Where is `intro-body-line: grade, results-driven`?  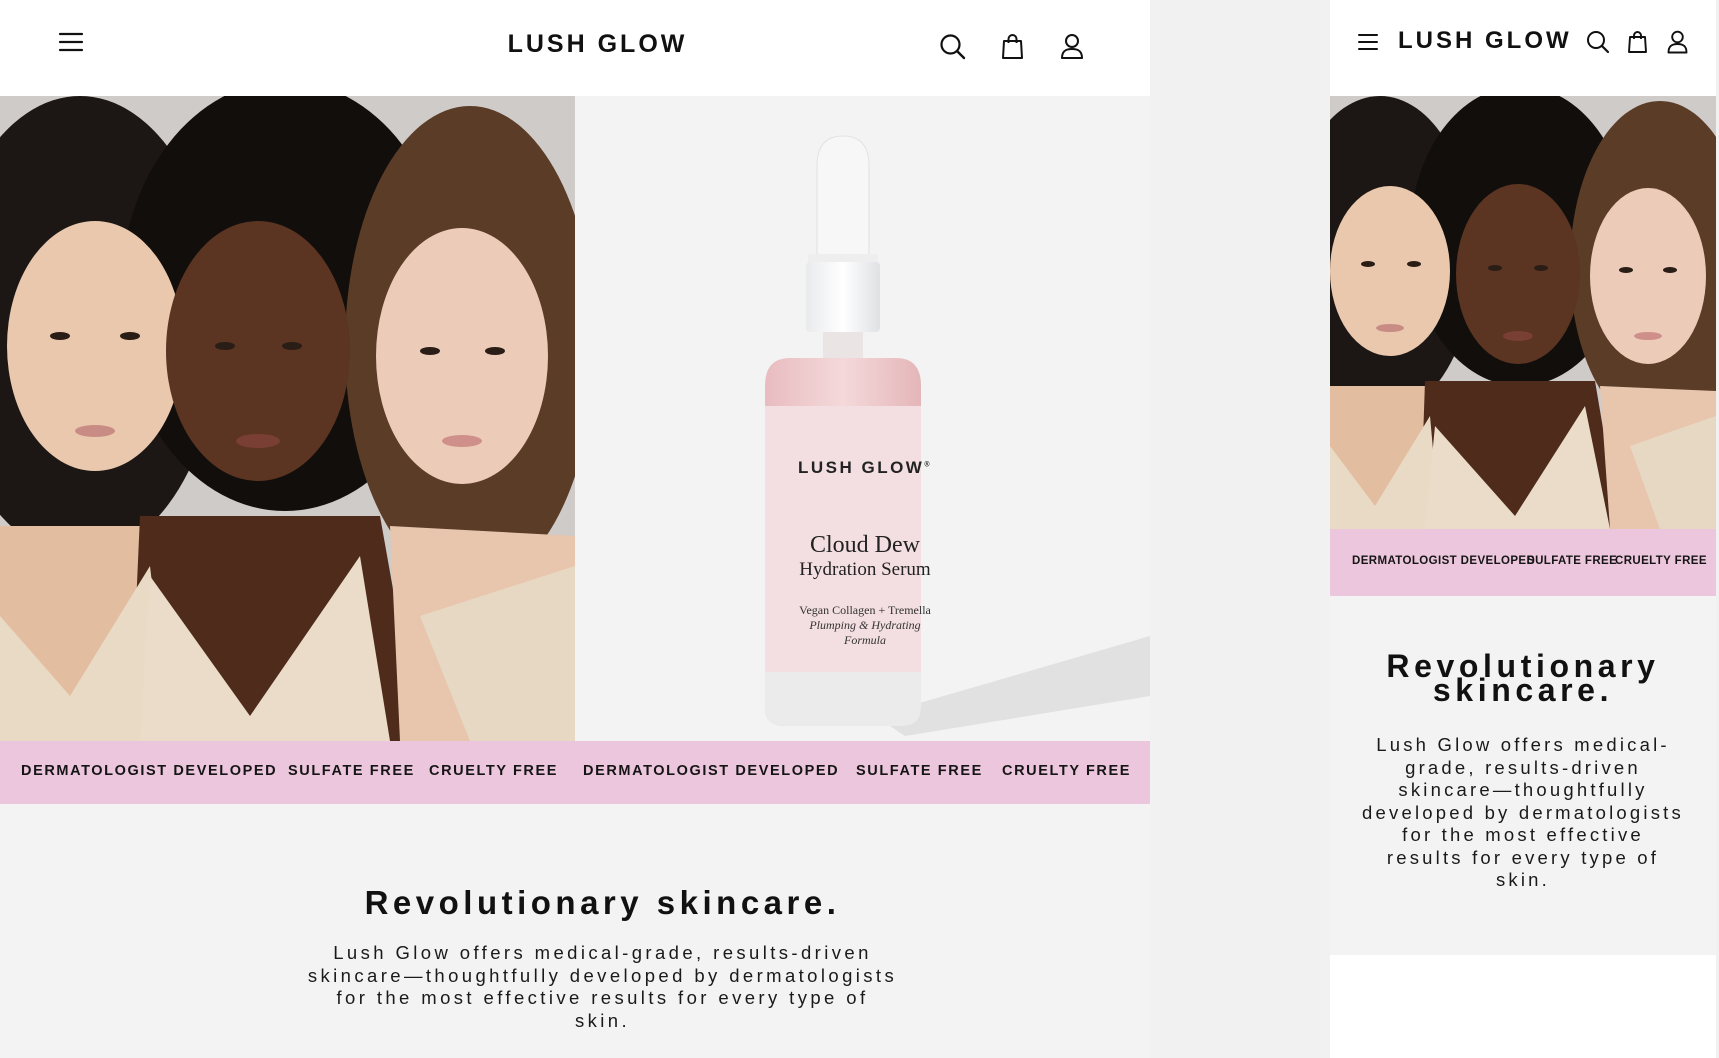
intro-body-line: grade, results-driven is located at coordinates (1523, 767).